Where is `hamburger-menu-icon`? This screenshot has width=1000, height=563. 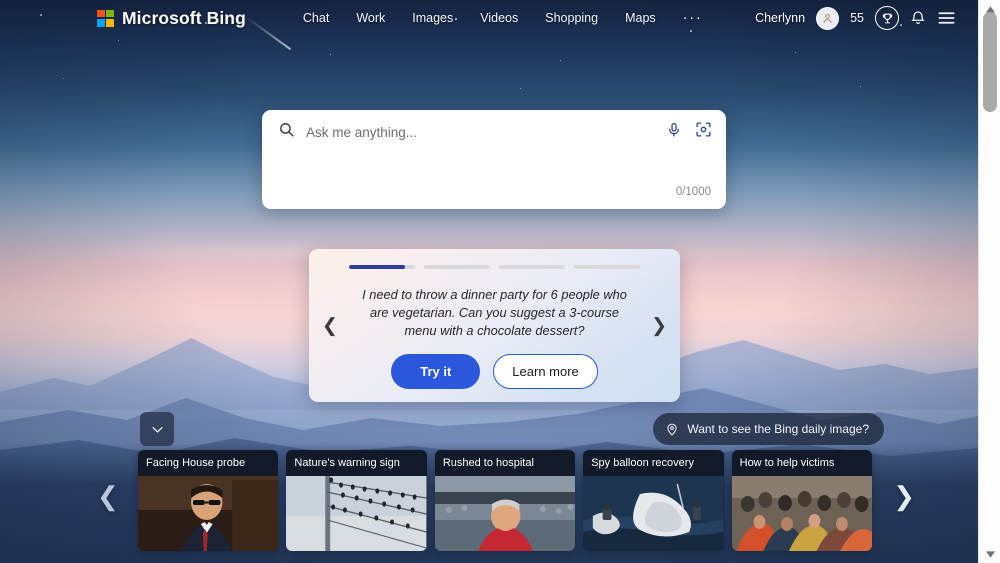 hamburger-menu-icon is located at coordinates (946, 18).